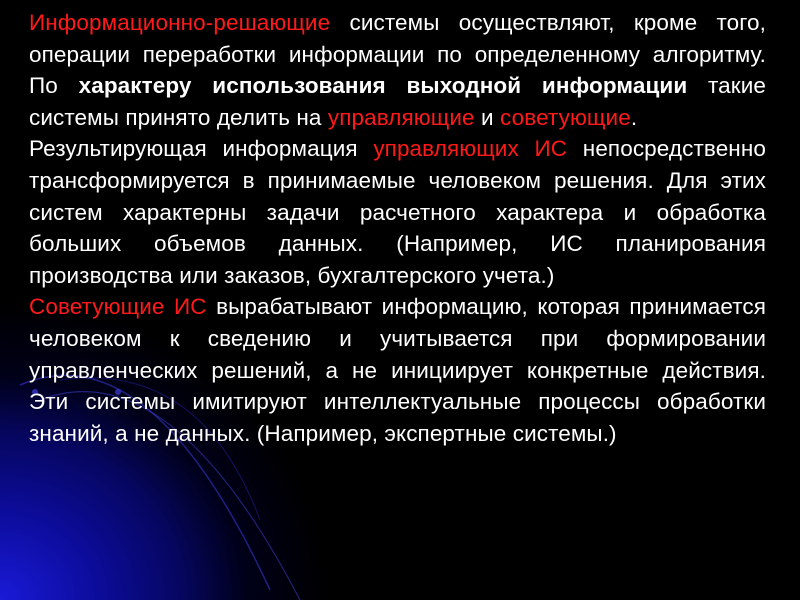  Describe the element at coordinates (470, 149) in the screenshot. I see `highlighted-term: управляющих ИС` at that location.